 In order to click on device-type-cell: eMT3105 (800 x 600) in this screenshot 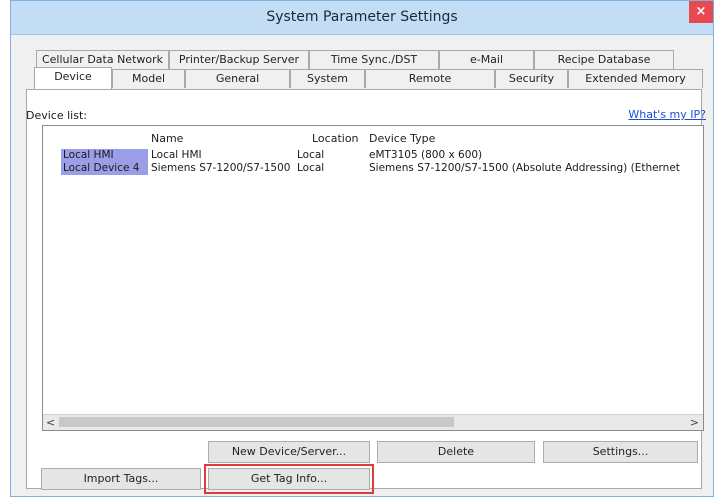, I will do `click(426, 155)`.